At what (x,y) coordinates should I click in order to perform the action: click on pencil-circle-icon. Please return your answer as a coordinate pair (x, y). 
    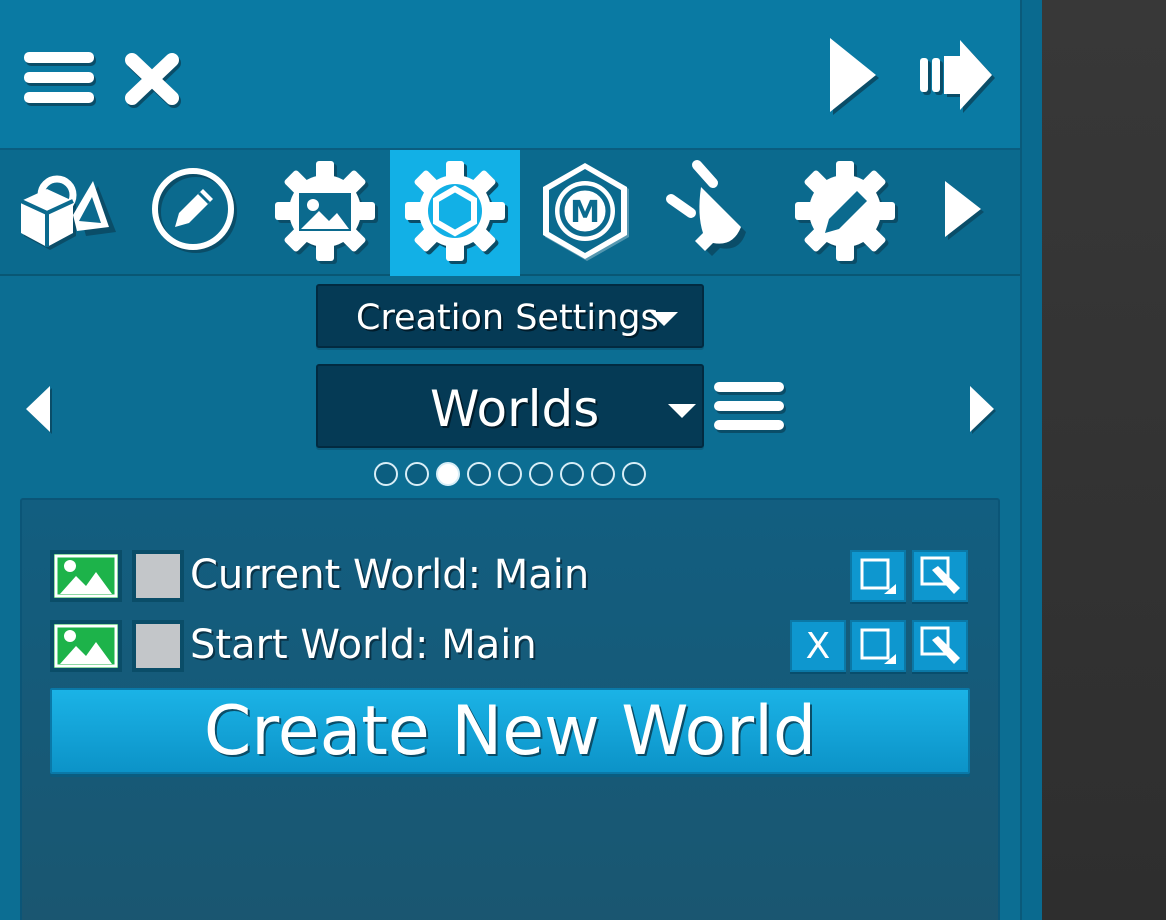
    Looking at the image, I should click on (194, 212).